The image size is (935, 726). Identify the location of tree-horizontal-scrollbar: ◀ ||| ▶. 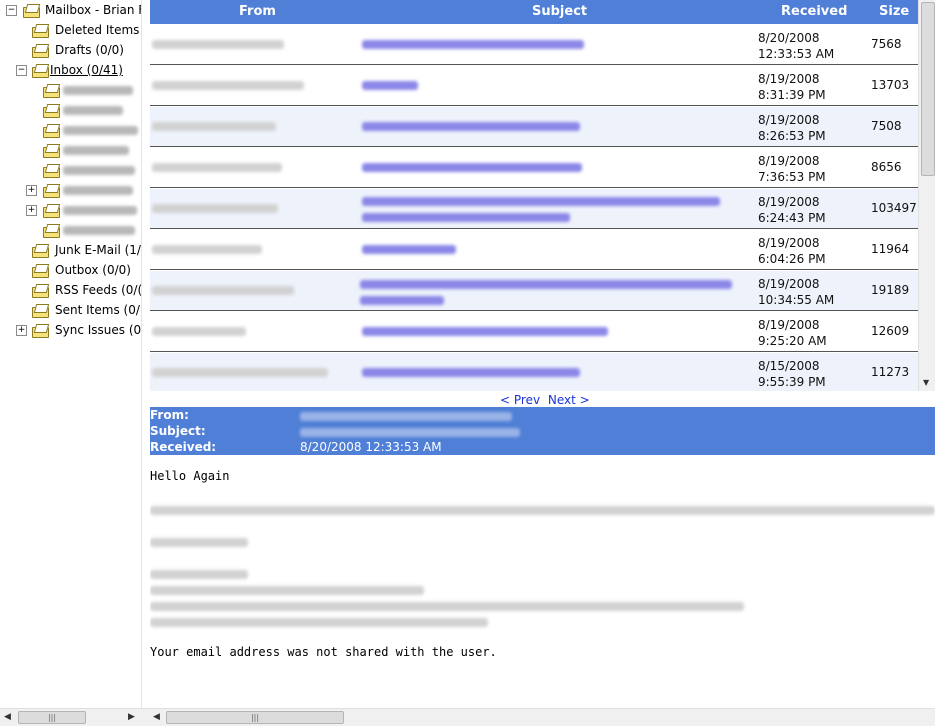
(70, 717).